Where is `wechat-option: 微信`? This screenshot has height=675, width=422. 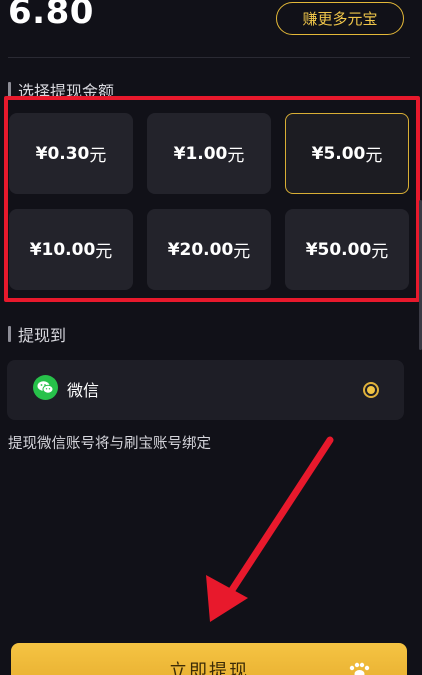 wechat-option: 微信 is located at coordinates (205, 390).